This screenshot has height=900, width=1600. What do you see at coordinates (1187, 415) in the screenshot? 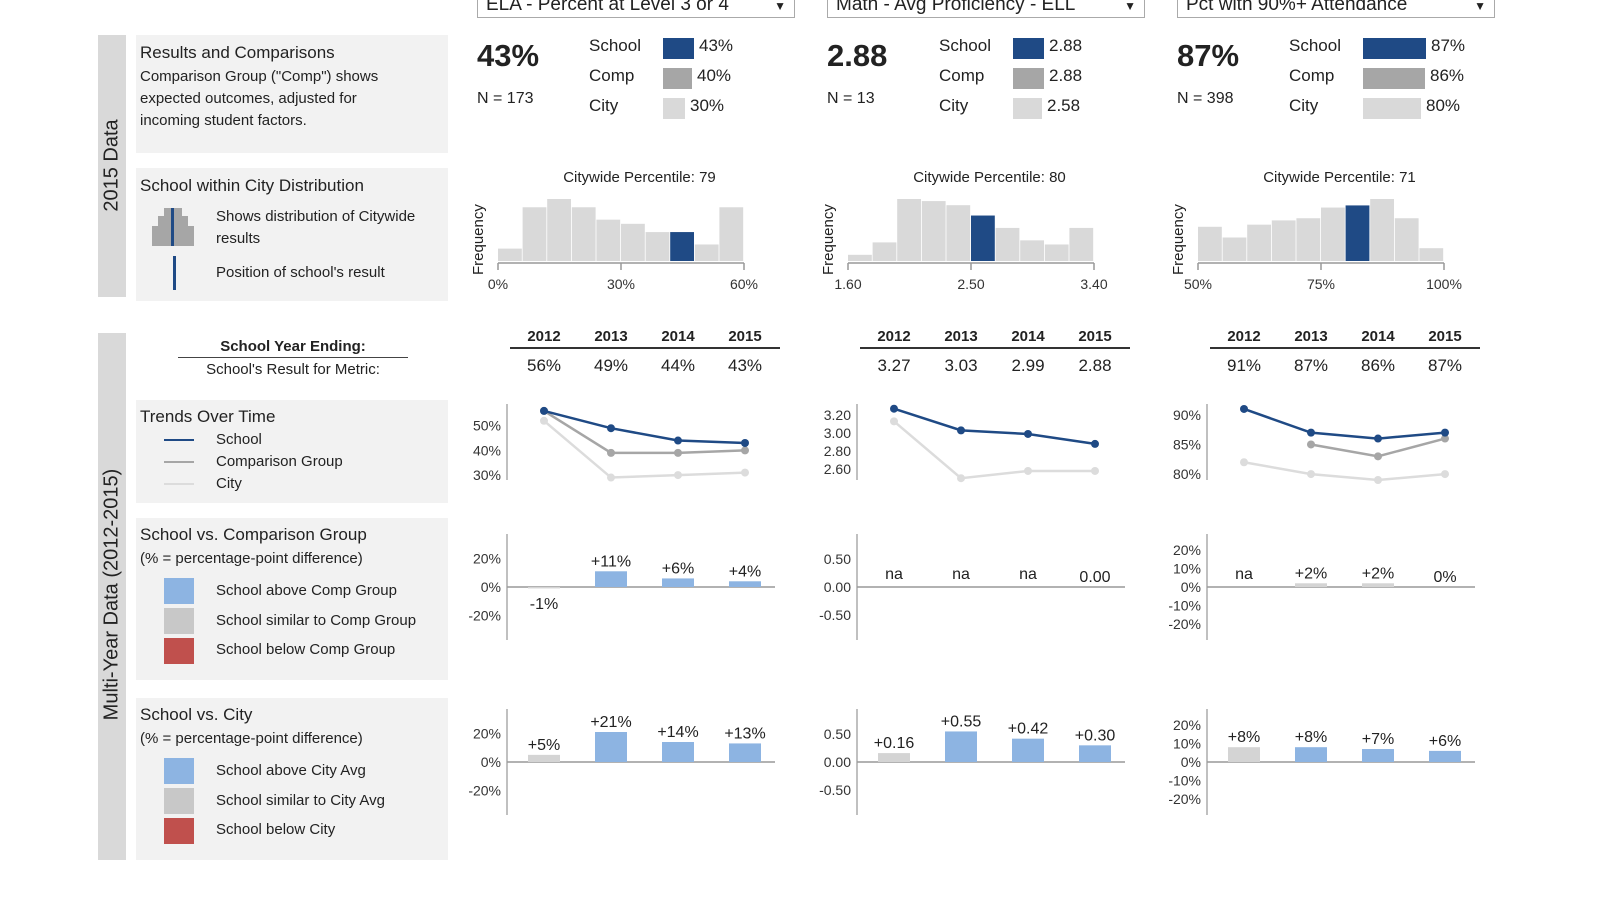
I see `trend-tick-label: 90%` at bounding box center [1187, 415].